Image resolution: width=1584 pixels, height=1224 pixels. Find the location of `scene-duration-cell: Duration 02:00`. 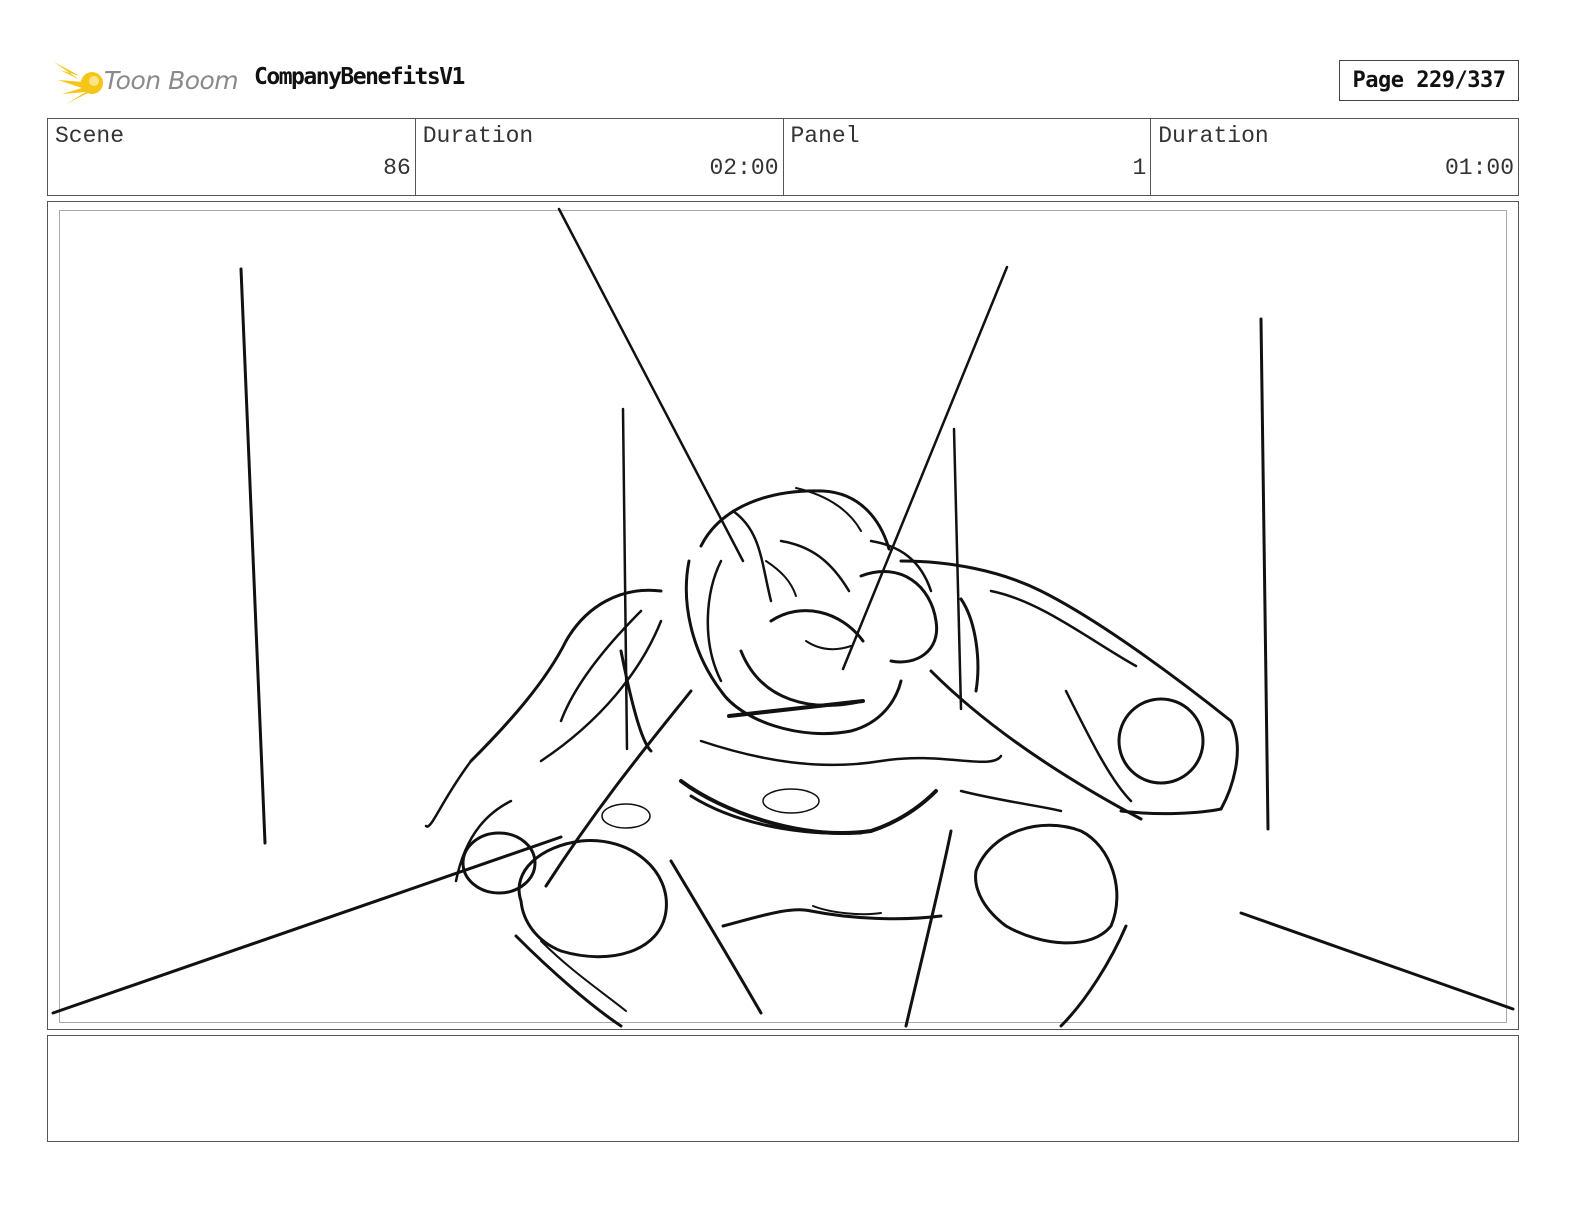

scene-duration-cell: Duration 02:00 is located at coordinates (600, 157).